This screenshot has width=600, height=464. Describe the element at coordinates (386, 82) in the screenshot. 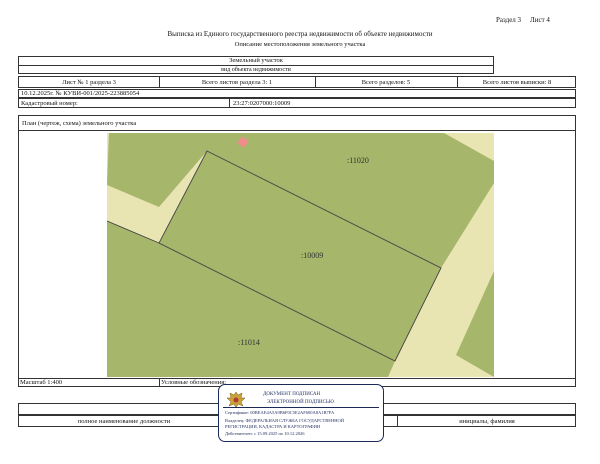

I see `total-sections: Всего разделов: 5` at that location.